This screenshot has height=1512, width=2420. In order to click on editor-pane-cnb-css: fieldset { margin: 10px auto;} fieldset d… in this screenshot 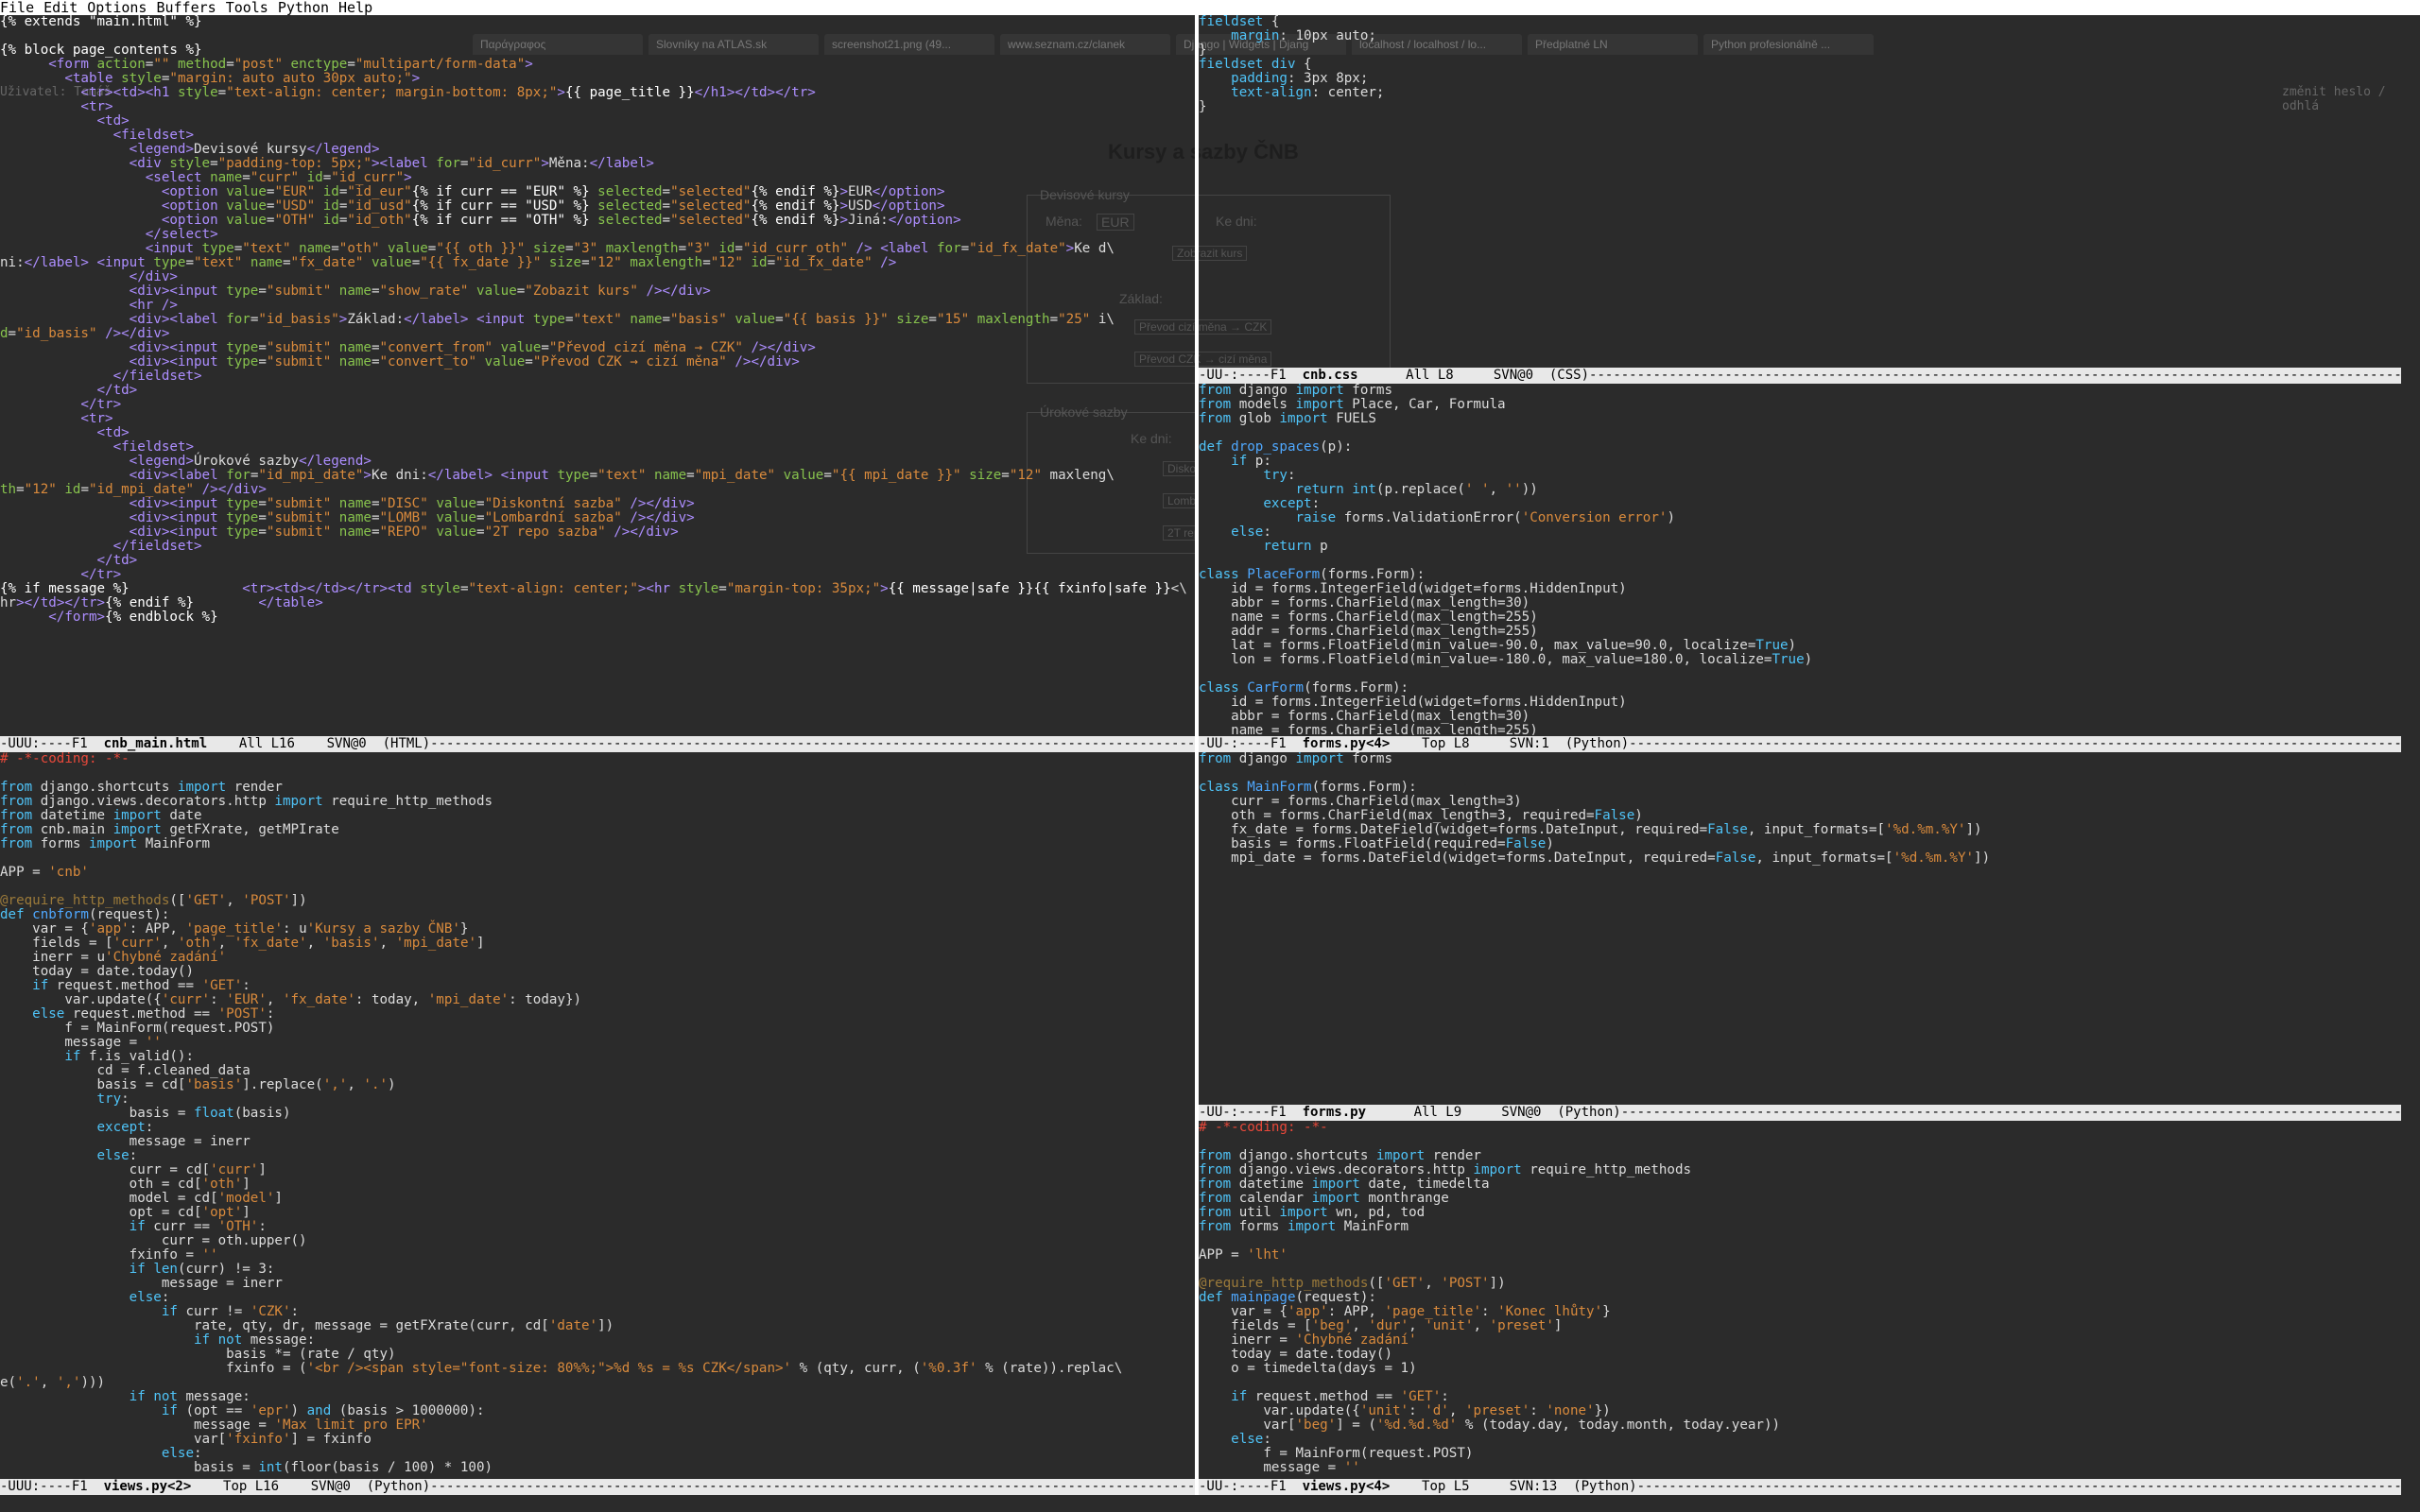, I will do `click(1800, 199)`.